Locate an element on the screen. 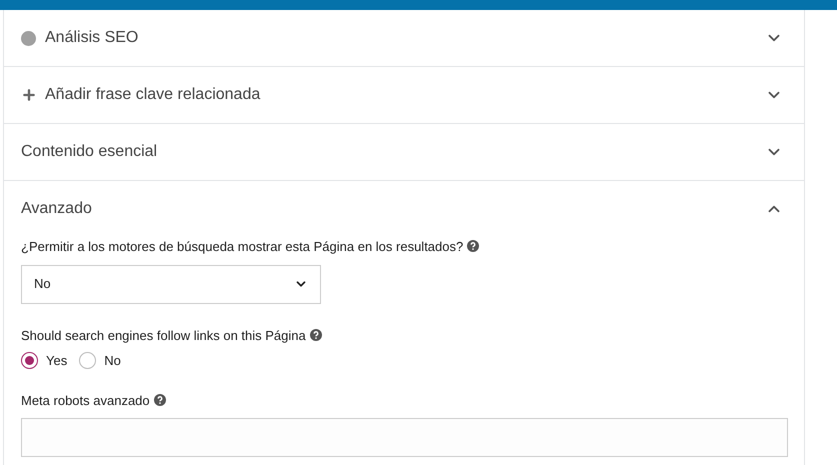 The image size is (837, 465). plus-icon is located at coordinates (29, 95).